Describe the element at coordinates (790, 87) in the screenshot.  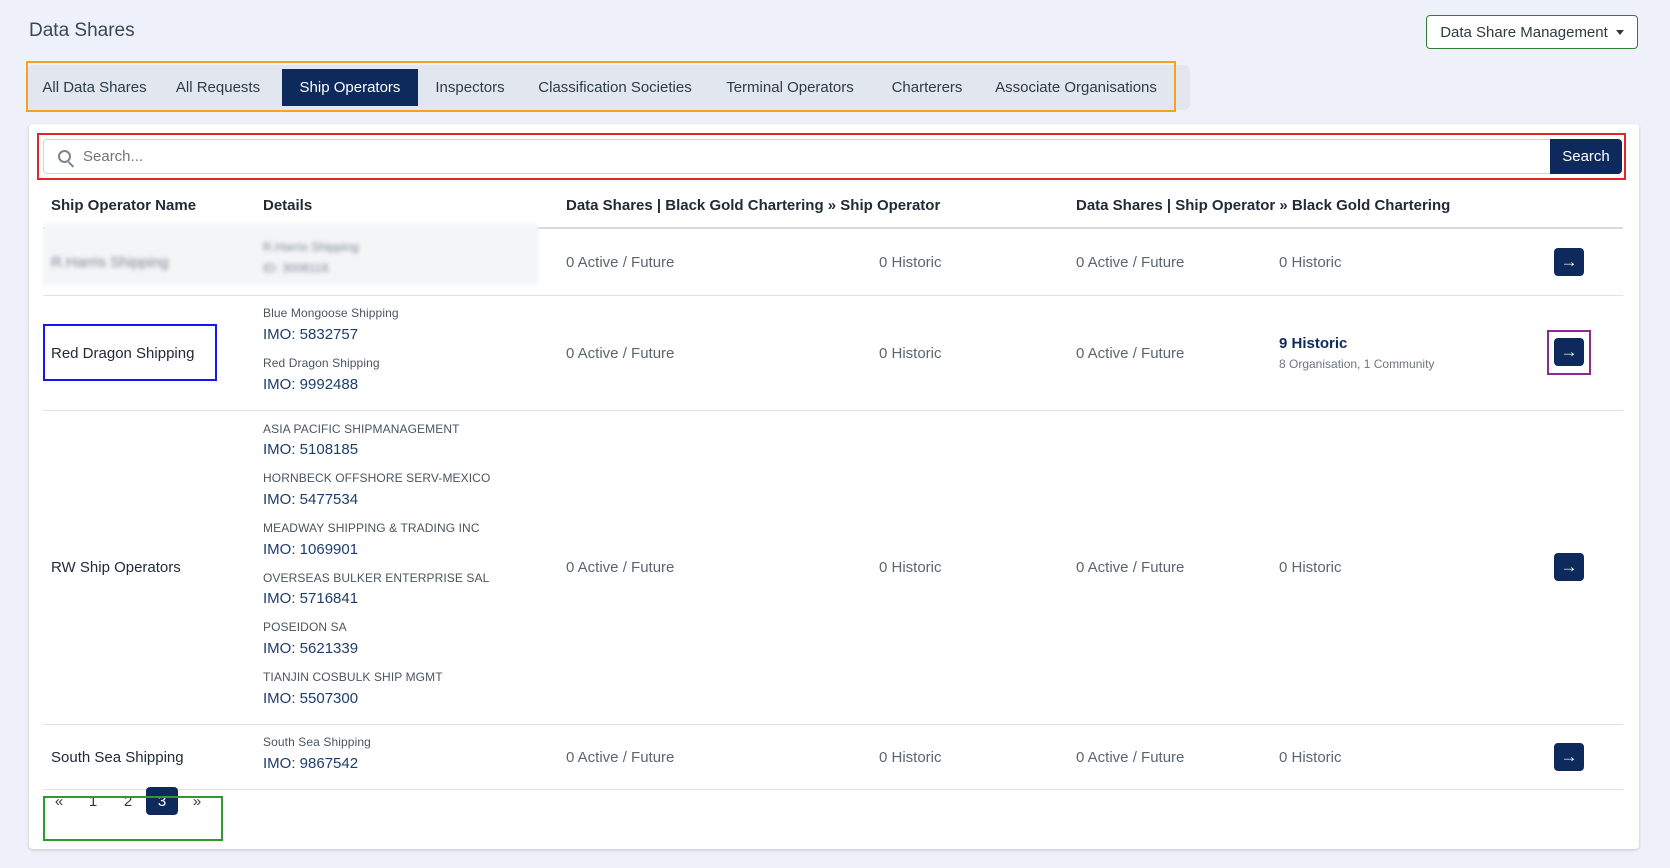
I see `tab-terminal-operators: Terminal Operators` at that location.